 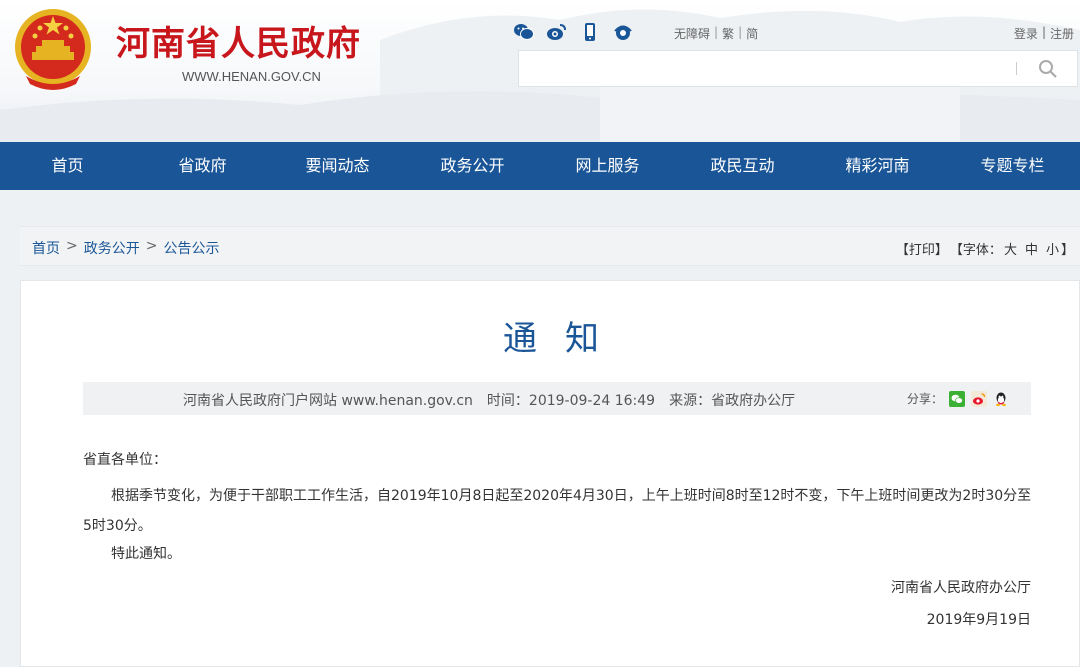 What do you see at coordinates (590, 32) in the screenshot?
I see `mobile-icon` at bounding box center [590, 32].